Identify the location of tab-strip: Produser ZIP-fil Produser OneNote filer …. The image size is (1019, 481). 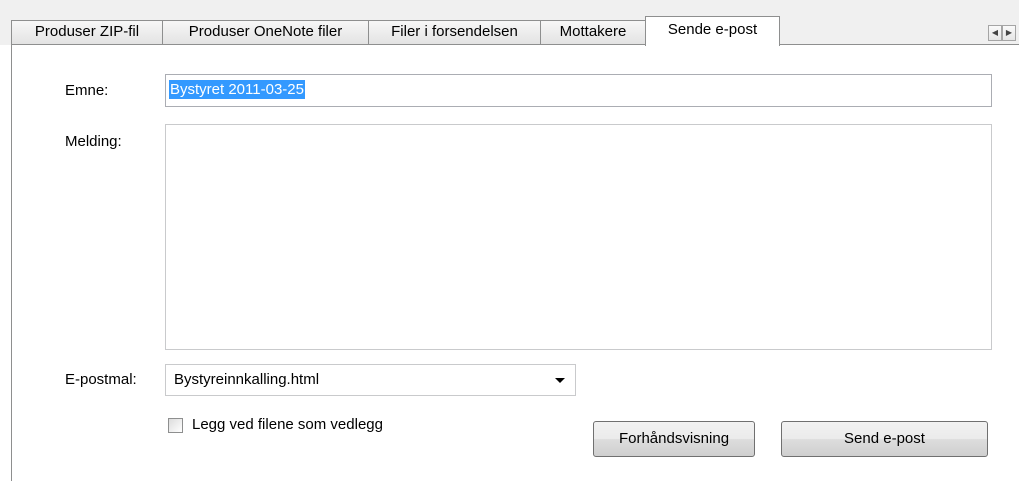
(509, 23).